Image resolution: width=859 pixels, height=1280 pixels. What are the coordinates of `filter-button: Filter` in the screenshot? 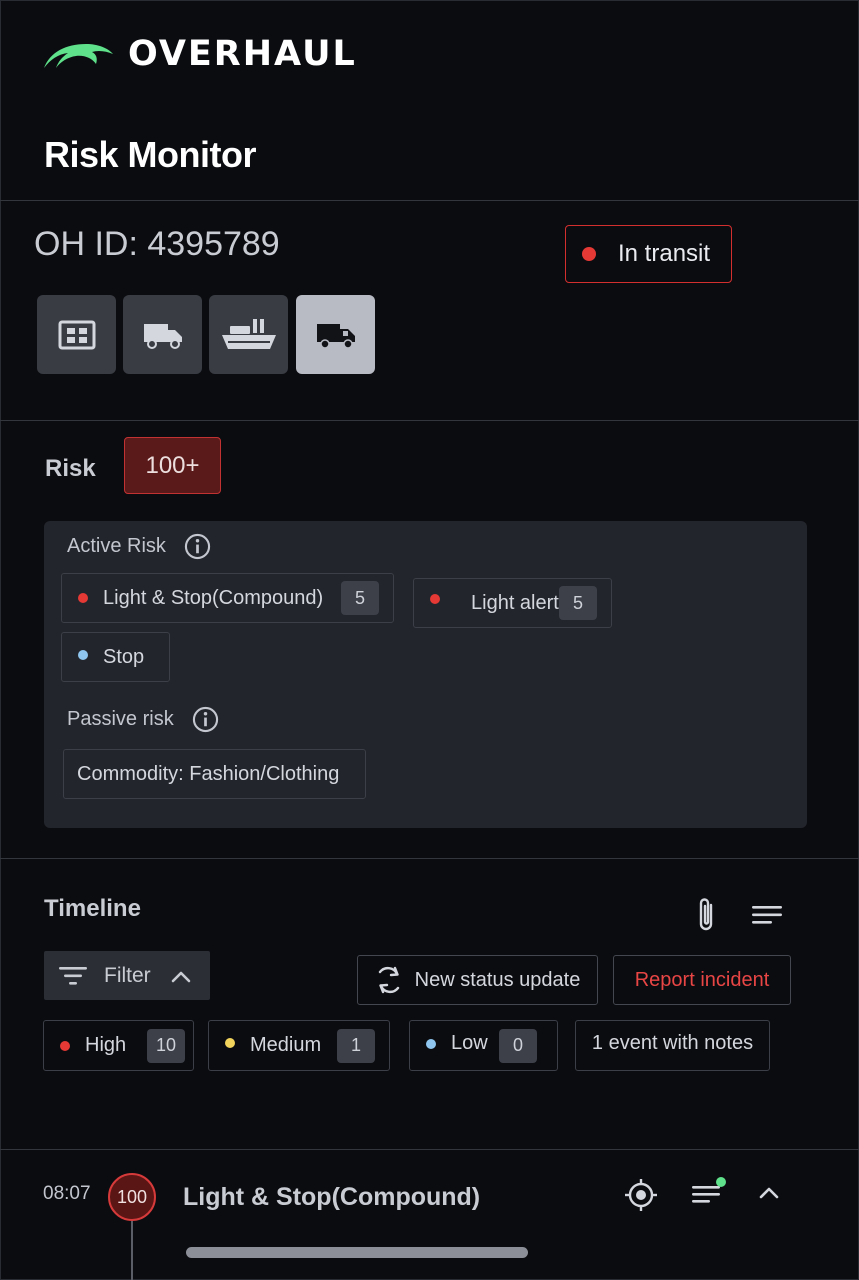 It's located at (127, 975).